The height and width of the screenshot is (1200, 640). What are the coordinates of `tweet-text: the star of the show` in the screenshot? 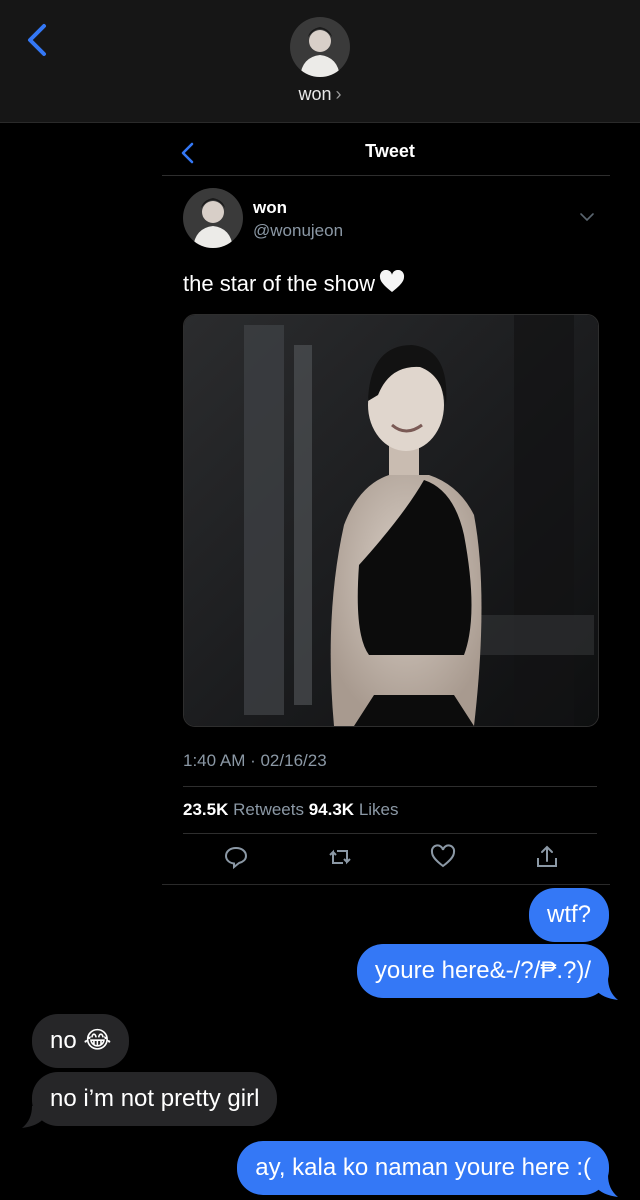 It's located at (294, 283).